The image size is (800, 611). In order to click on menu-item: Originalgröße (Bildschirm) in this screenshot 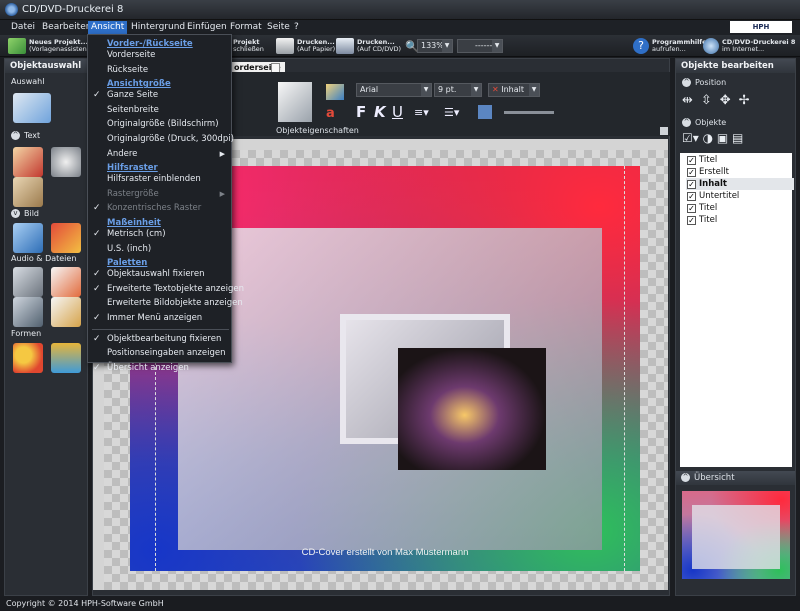, I will do `click(159, 124)`.